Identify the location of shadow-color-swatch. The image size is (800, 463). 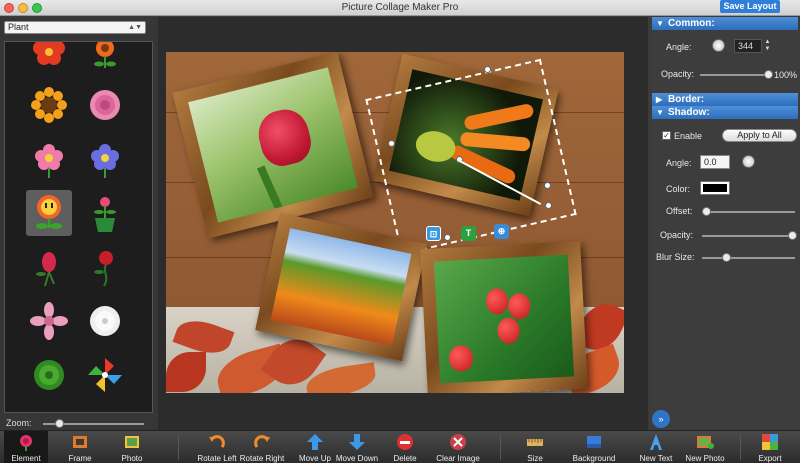
(715, 188).